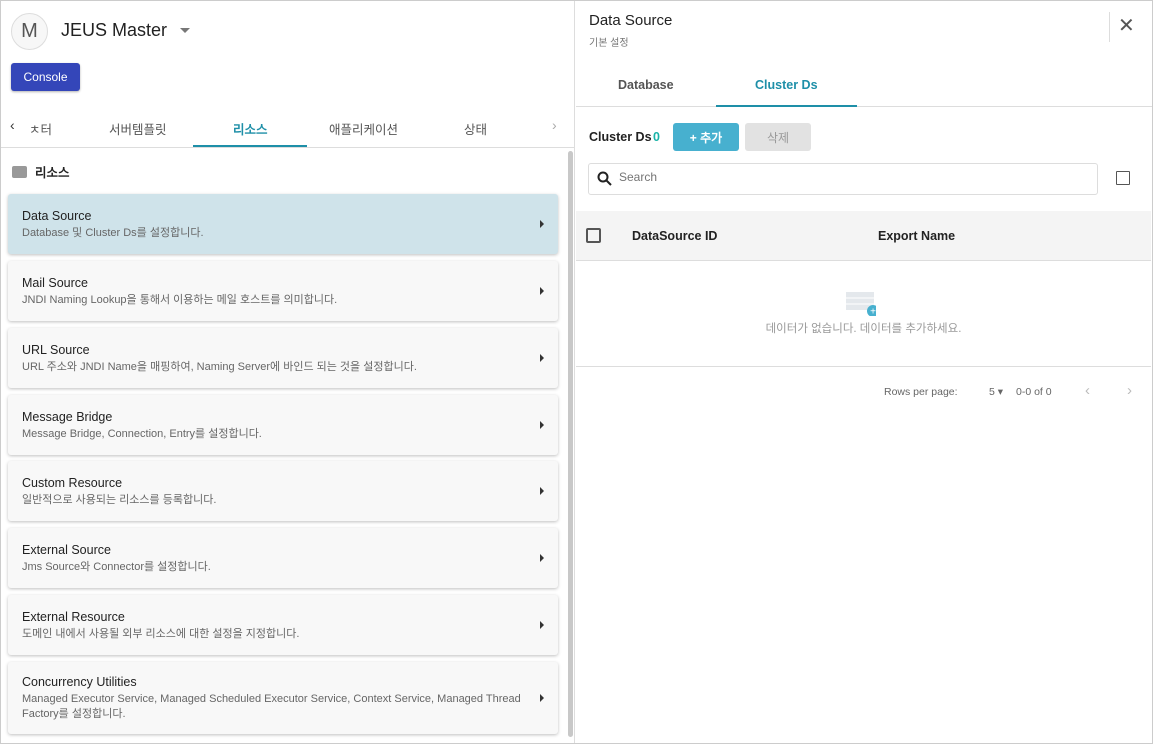  What do you see at coordinates (674, 236) in the screenshot?
I see `column-datasource-id: DataSource ID` at bounding box center [674, 236].